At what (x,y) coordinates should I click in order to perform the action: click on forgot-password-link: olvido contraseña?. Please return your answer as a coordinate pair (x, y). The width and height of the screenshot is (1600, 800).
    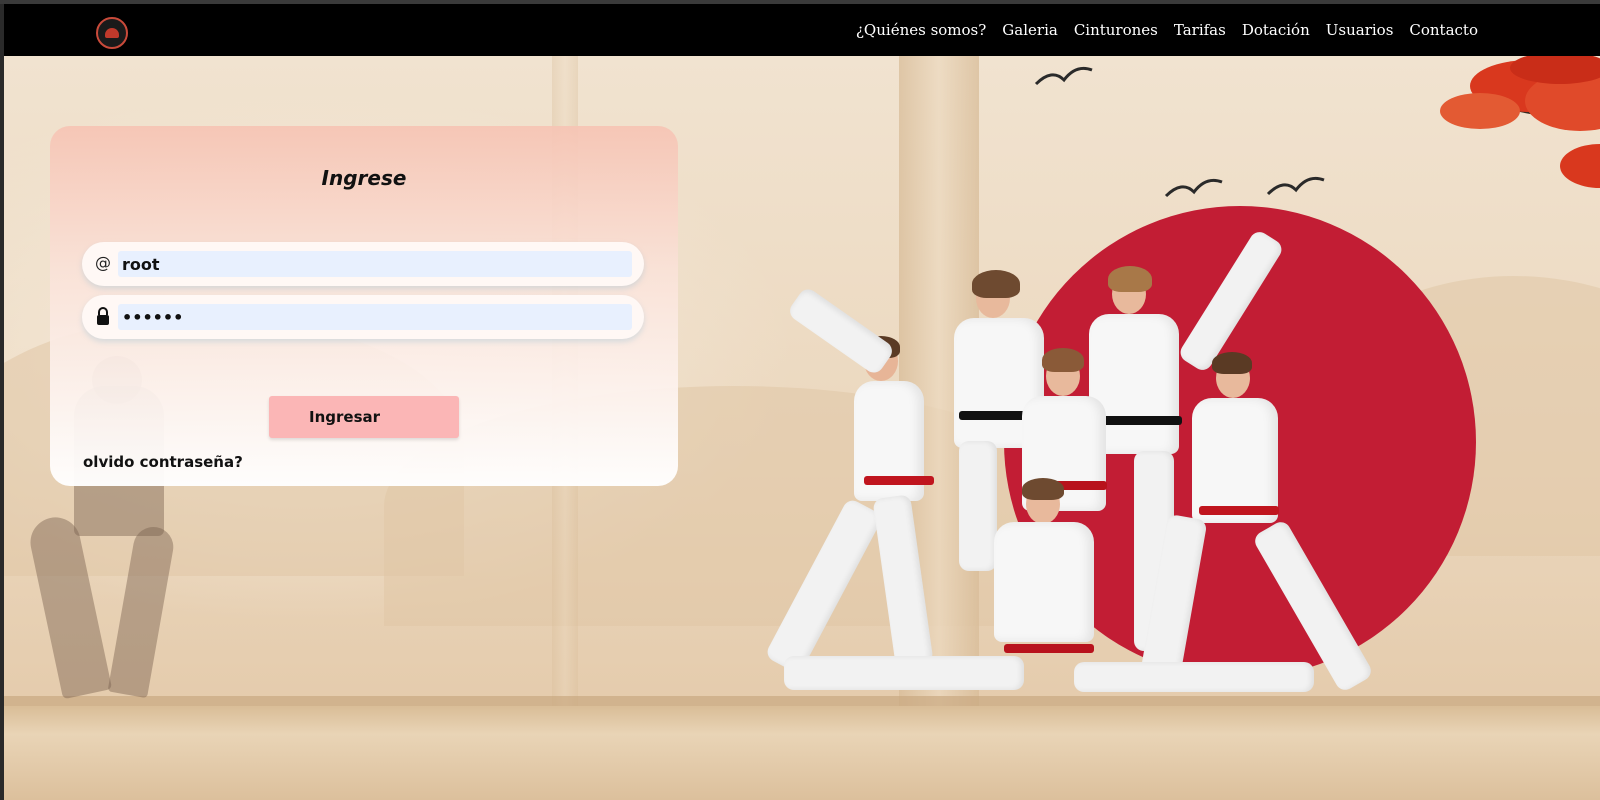
    Looking at the image, I should click on (163, 462).